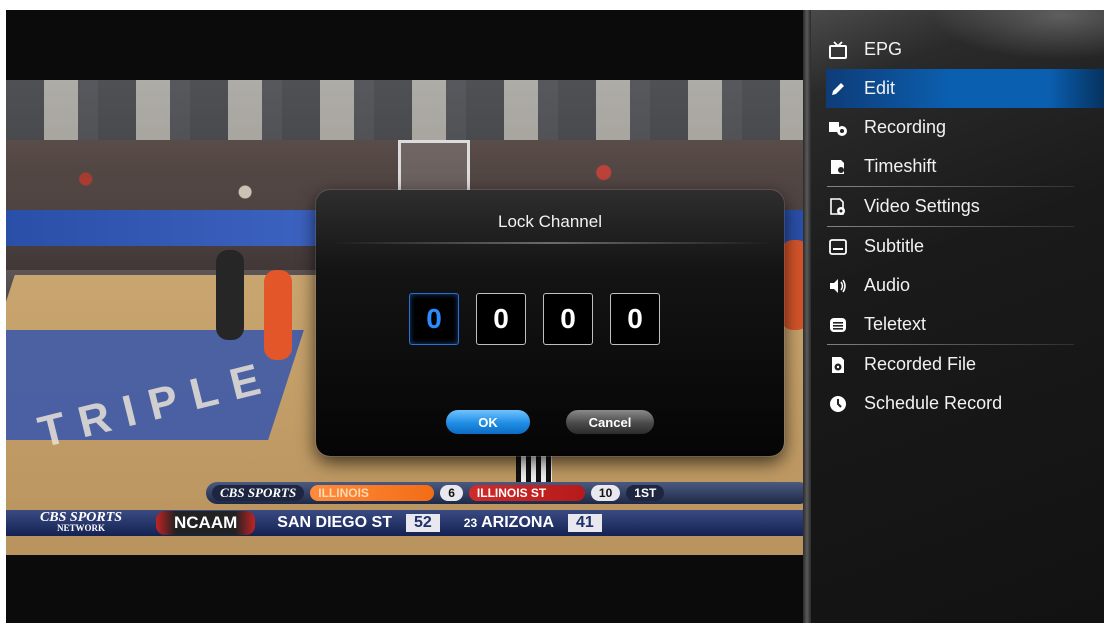  I want to click on menu-label: EPG, so click(883, 49).